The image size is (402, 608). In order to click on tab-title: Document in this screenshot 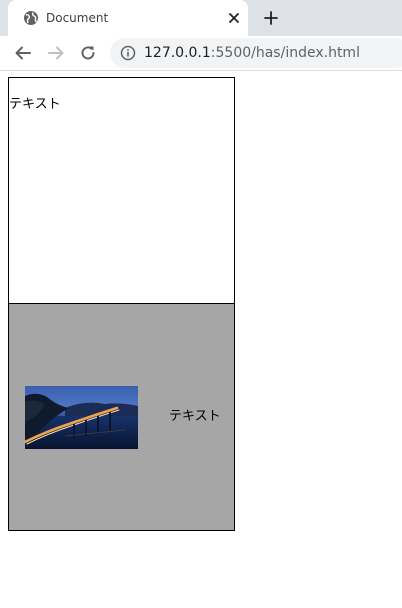, I will do `click(77, 18)`.